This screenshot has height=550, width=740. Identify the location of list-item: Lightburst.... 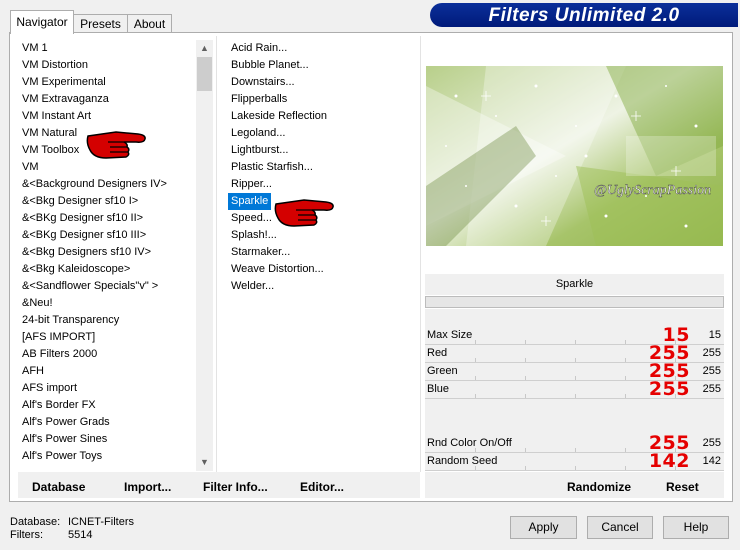
(259, 150).